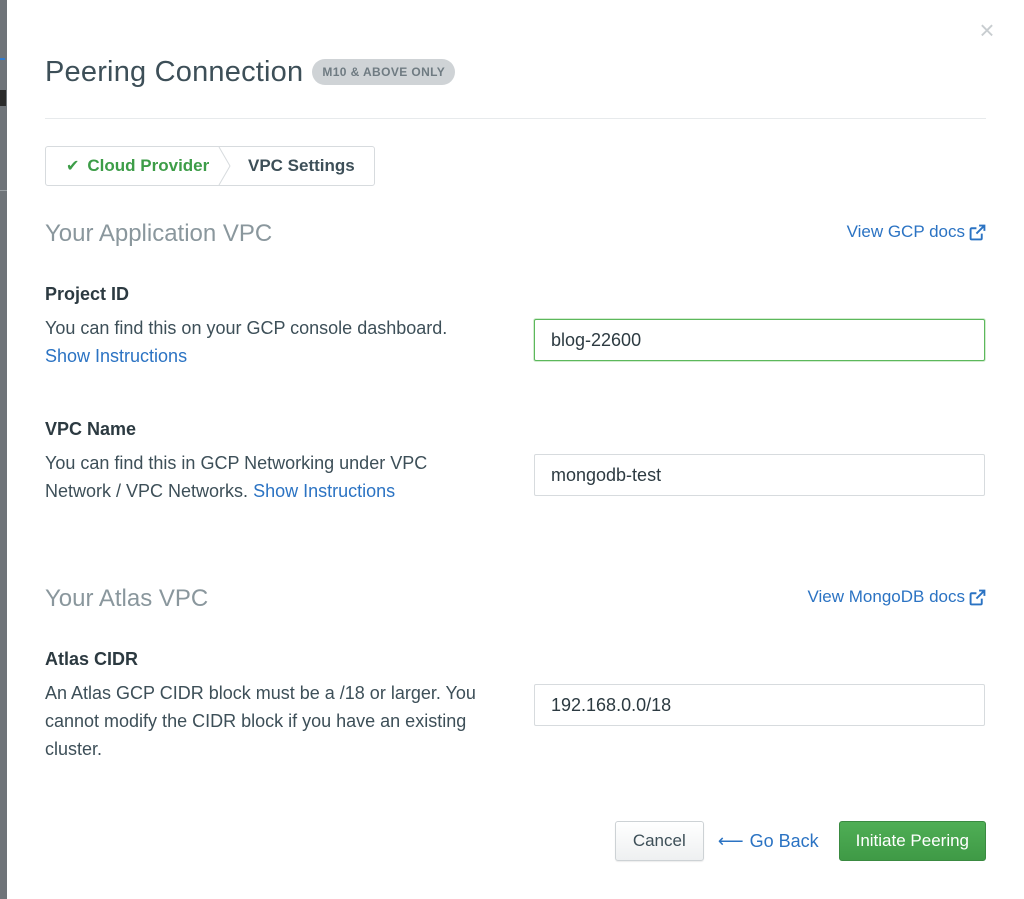 The height and width of the screenshot is (899, 1024). What do you see at coordinates (159, 233) in the screenshot?
I see `section-title-app-vpc: Your Application VPC` at bounding box center [159, 233].